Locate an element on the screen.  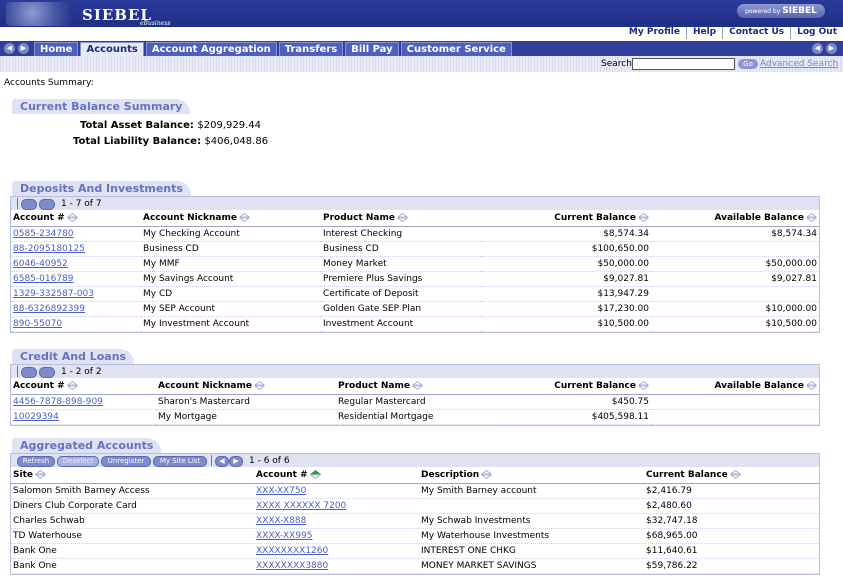
contact-us-link: Contact Us is located at coordinates (756, 33).